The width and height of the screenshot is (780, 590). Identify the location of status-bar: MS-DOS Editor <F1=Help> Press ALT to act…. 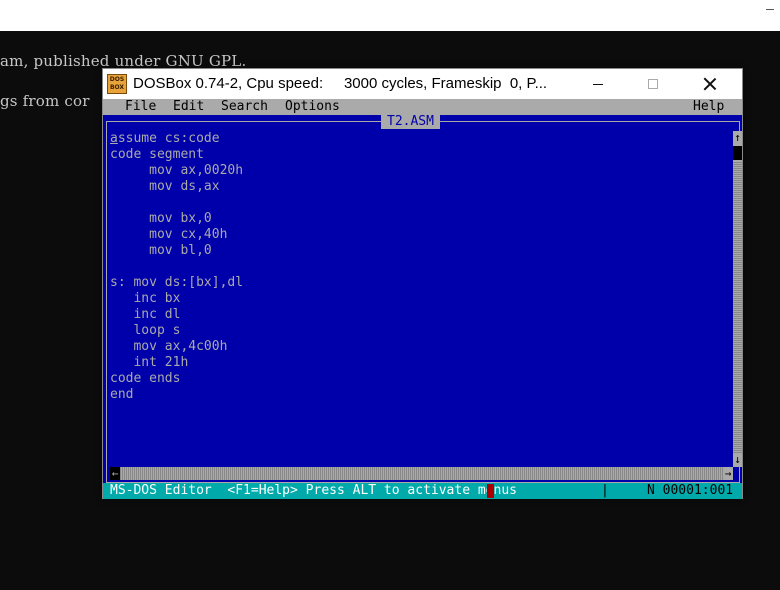
(422, 491).